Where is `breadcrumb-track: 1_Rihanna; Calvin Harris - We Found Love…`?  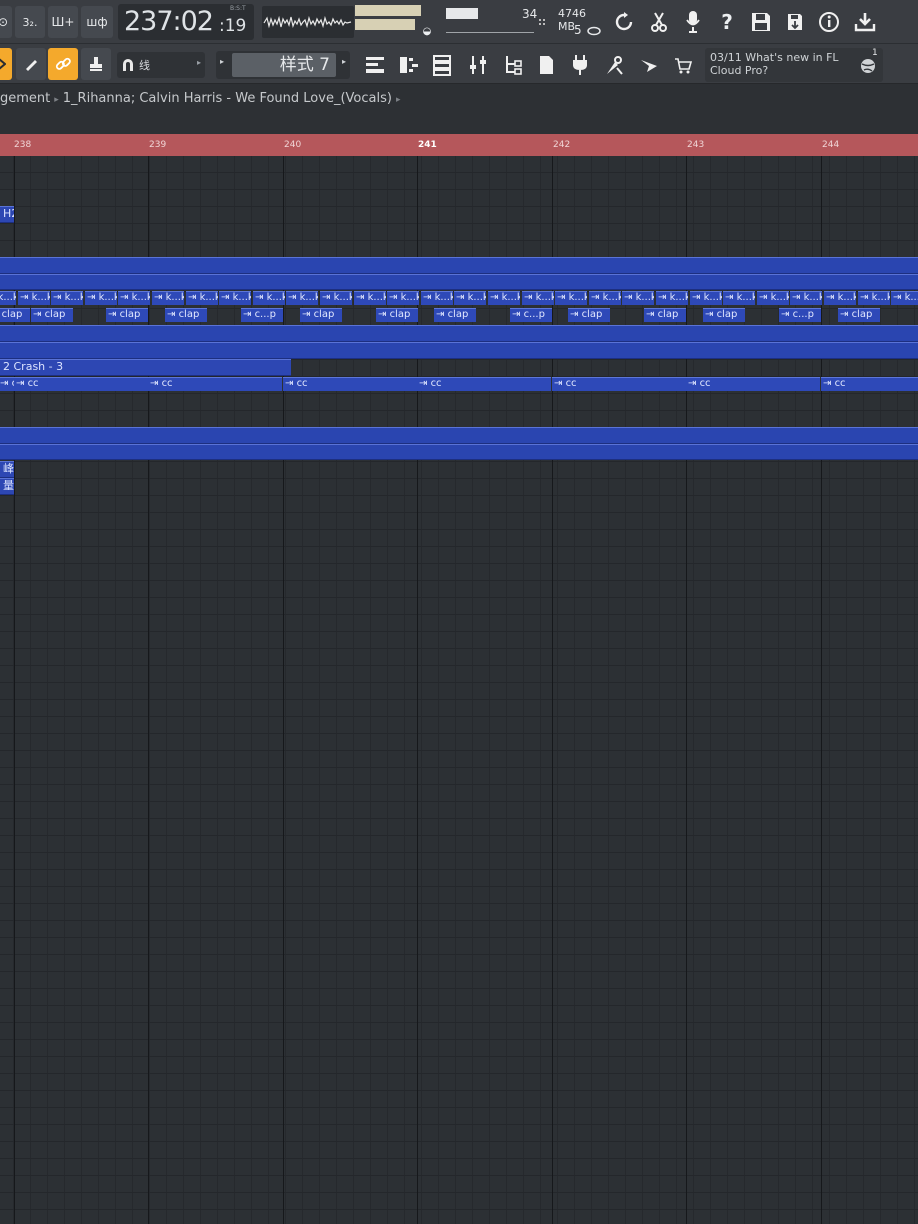 breadcrumb-track: 1_Rihanna; Calvin Harris - We Found Love… is located at coordinates (227, 98).